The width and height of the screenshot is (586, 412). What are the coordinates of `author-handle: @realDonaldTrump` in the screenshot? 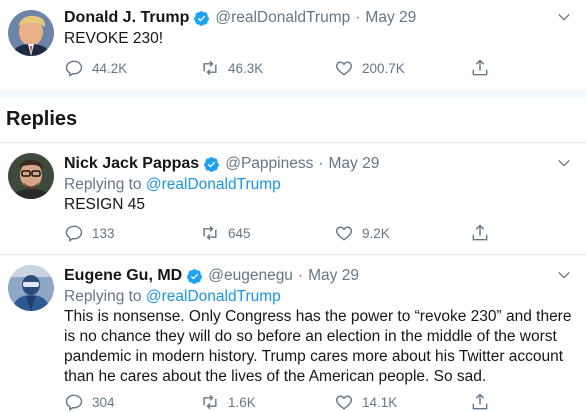 It's located at (282, 18).